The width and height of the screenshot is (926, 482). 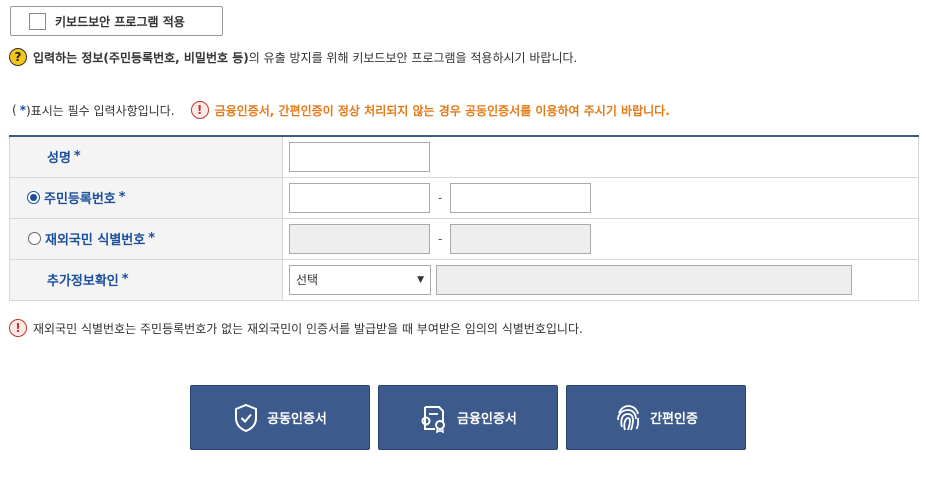 I want to click on question-icon: ?, so click(x=18, y=57).